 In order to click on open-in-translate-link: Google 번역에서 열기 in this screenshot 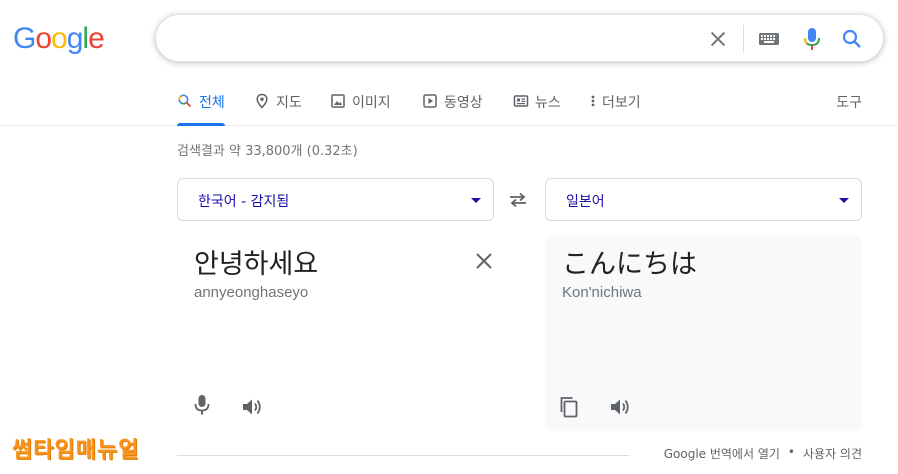, I will do `click(722, 453)`.